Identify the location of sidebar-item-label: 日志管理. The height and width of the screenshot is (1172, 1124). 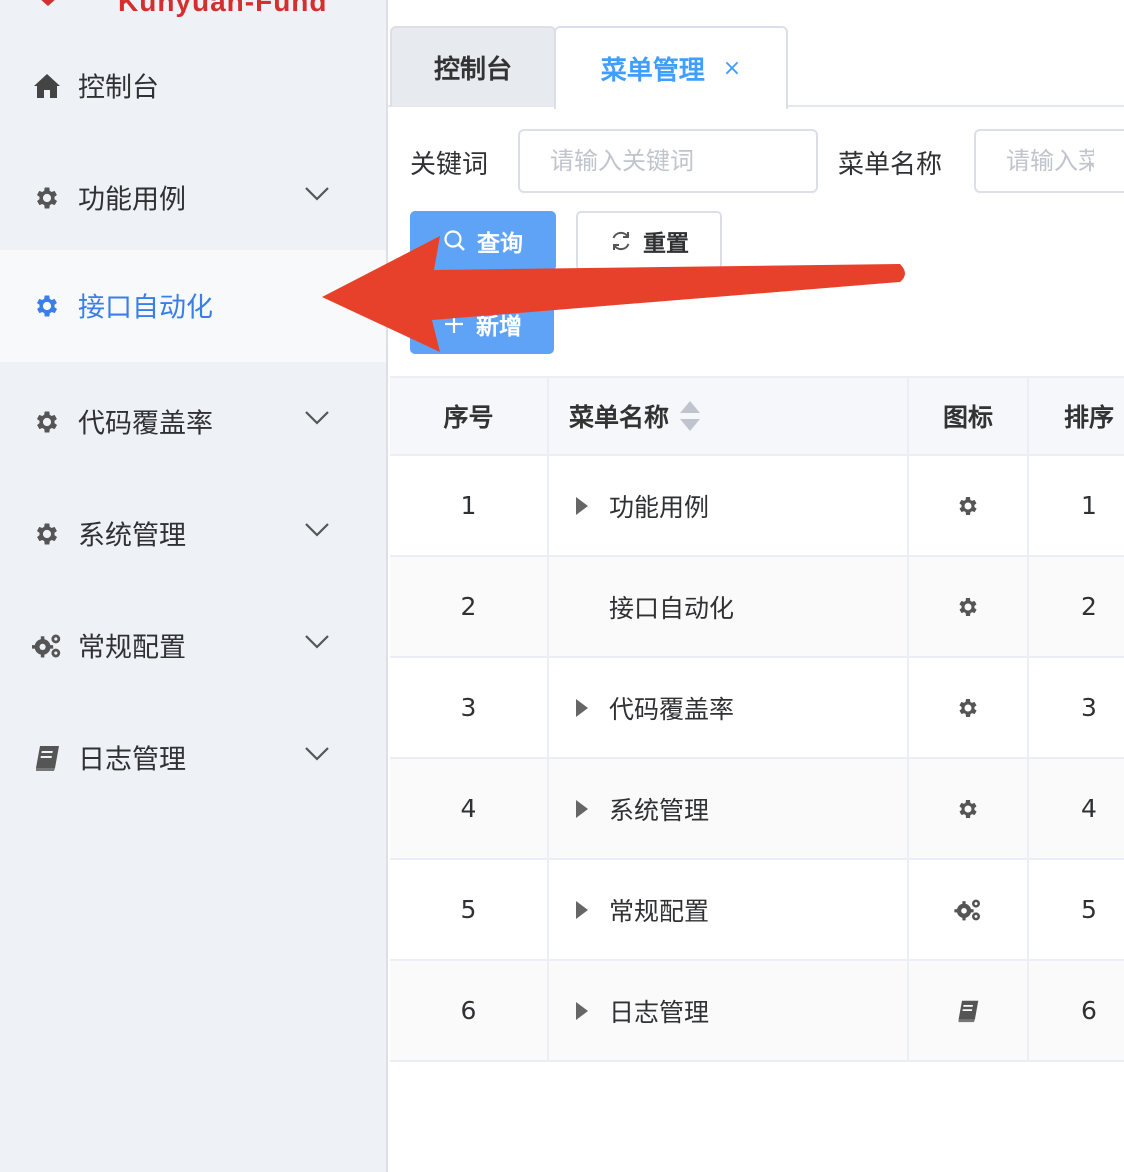
(132, 760).